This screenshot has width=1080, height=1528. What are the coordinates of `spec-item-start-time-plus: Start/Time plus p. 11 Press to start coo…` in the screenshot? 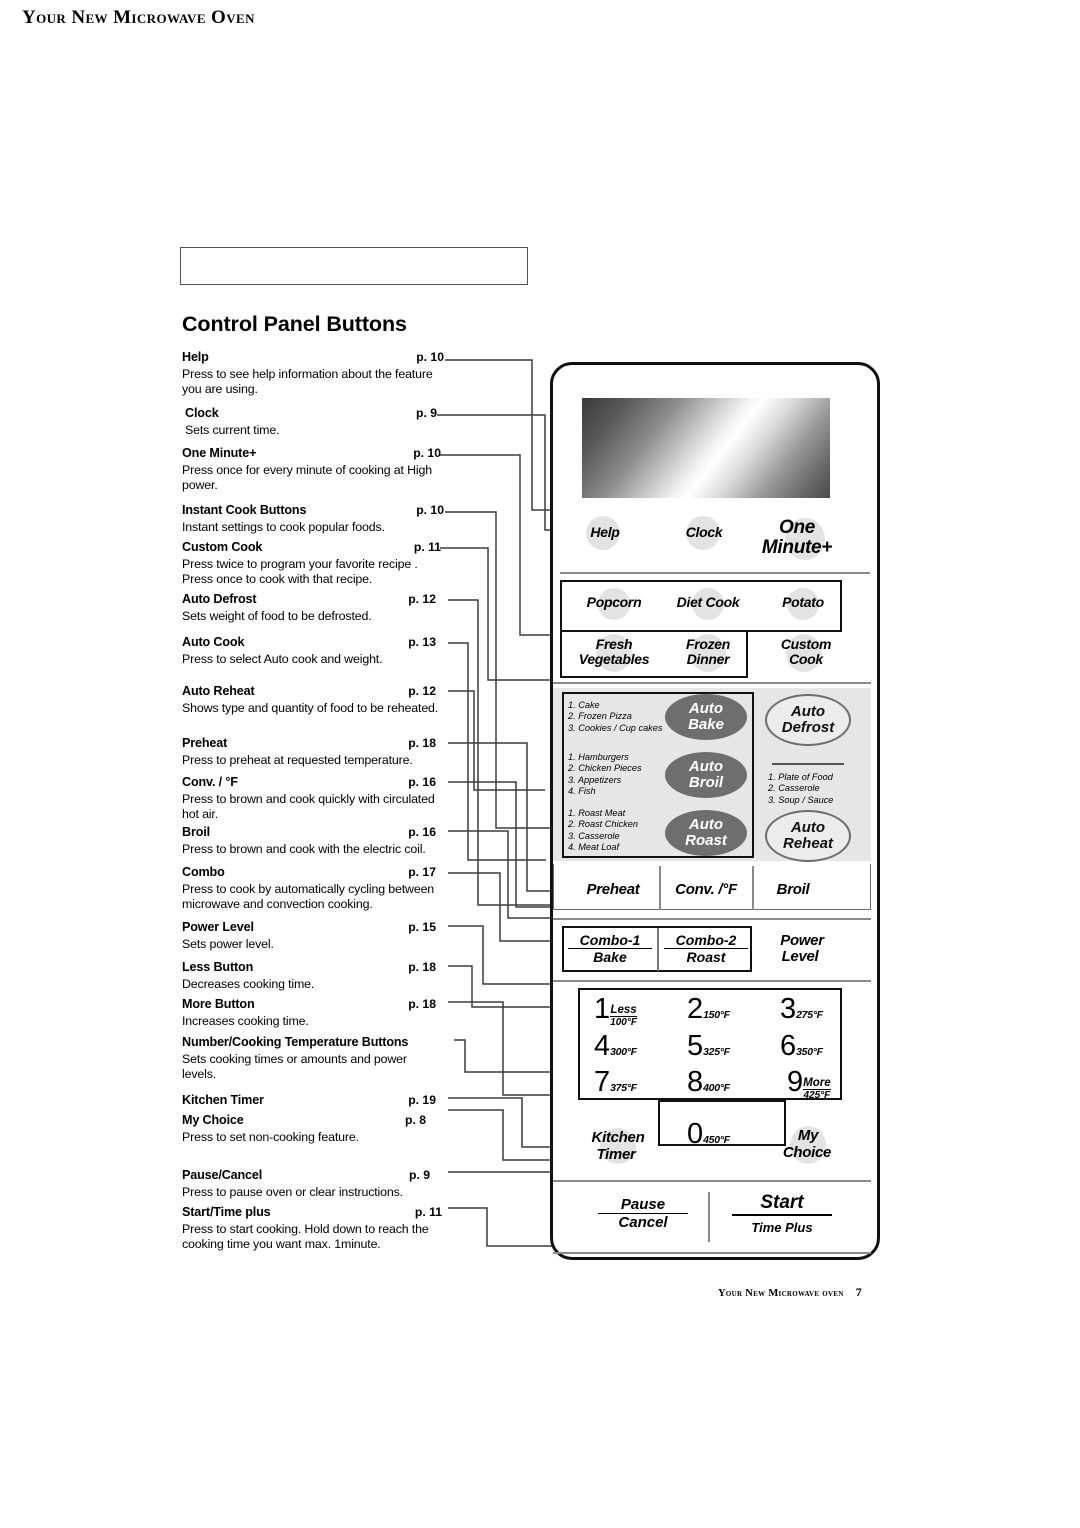 It's located at (317, 1229).